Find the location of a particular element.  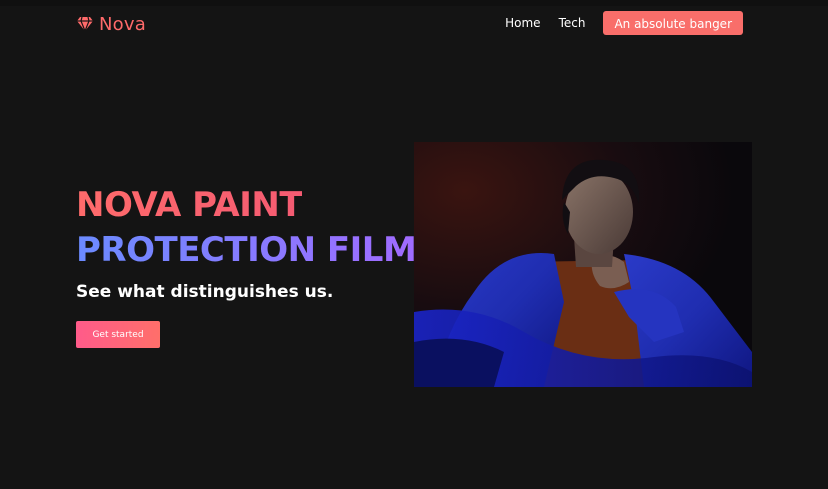

nav-cta-button: An absolute banger is located at coordinates (673, 23).